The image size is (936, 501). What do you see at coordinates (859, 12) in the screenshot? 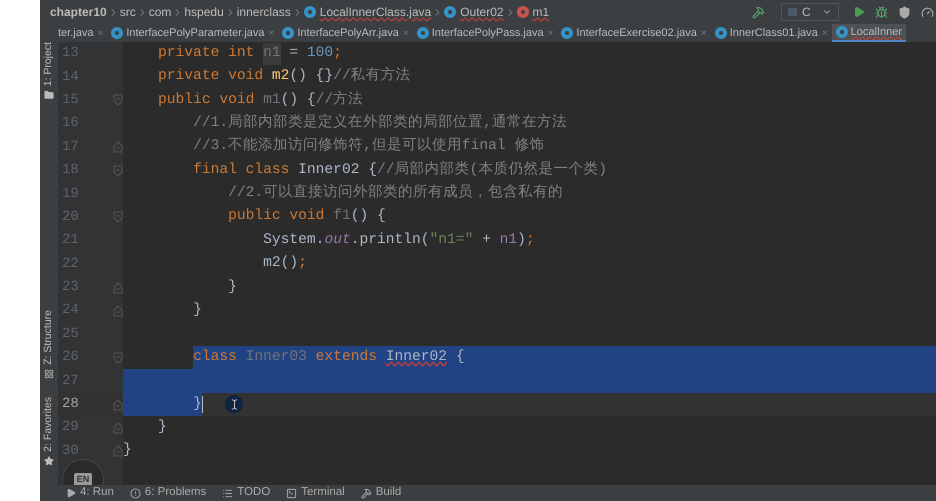
I see `run-icon` at bounding box center [859, 12].